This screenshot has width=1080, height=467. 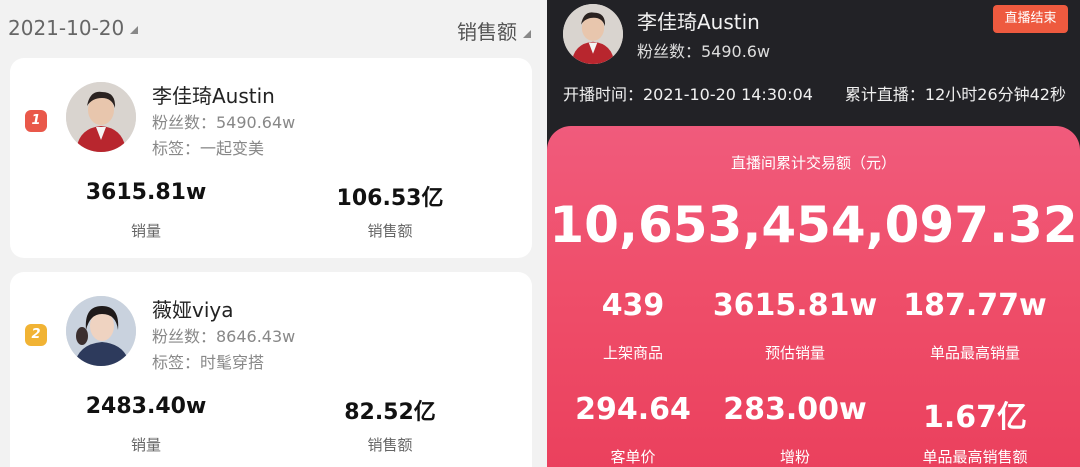 What do you see at coordinates (36, 121) in the screenshot?
I see `rank-badge: 1` at bounding box center [36, 121].